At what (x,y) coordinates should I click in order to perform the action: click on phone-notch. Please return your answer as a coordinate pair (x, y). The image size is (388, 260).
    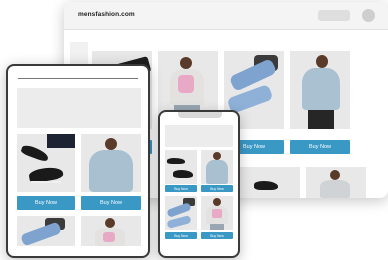
    Looking at the image, I should click on (200, 115).